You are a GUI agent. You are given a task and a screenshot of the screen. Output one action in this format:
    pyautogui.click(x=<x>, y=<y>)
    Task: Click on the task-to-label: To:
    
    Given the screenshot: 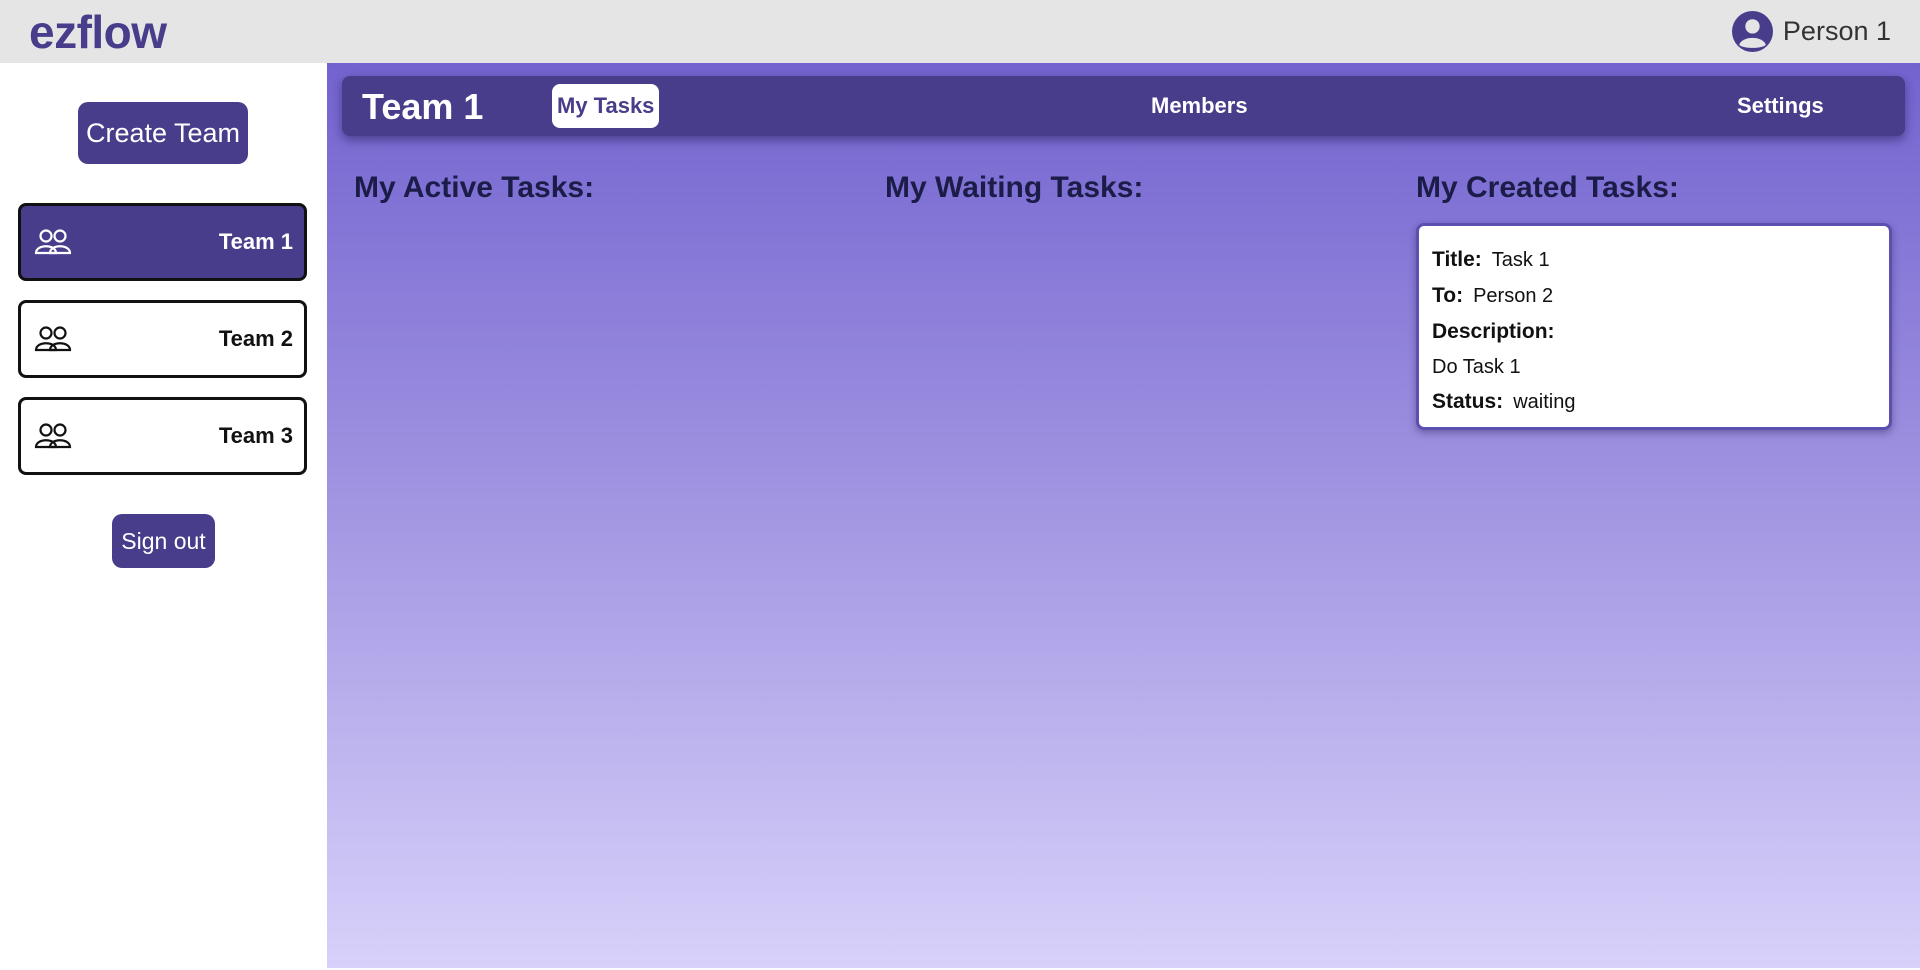 What is the action you would take?
    pyautogui.click(x=1448, y=295)
    